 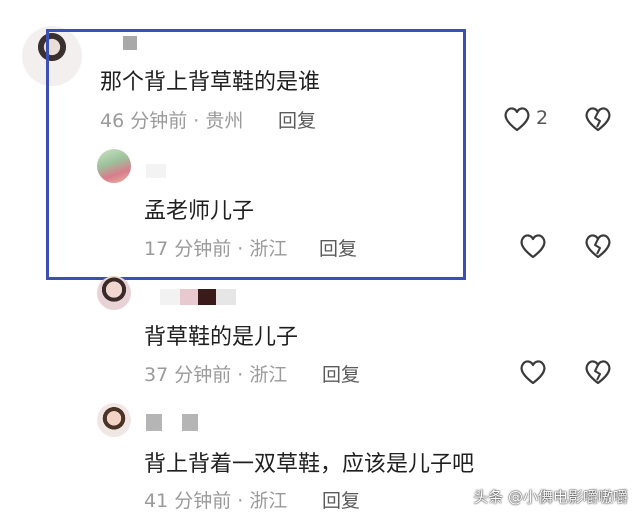 I want to click on comment-text: 背上背着一双草鞋，应该是儿子吧, so click(x=309, y=464).